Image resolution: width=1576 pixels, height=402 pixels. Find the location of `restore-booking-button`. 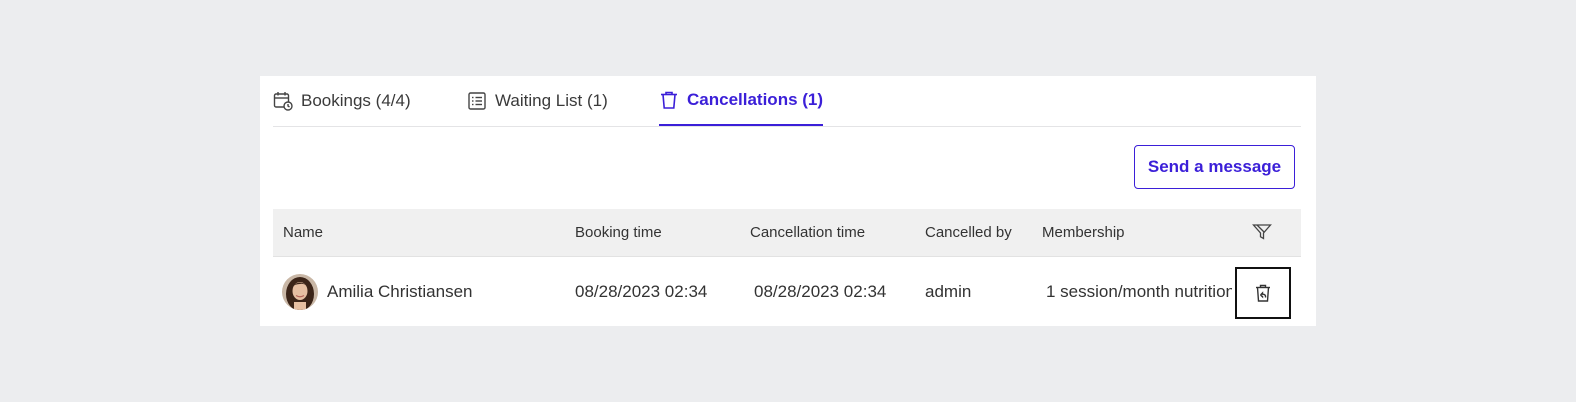

restore-booking-button is located at coordinates (1263, 293).